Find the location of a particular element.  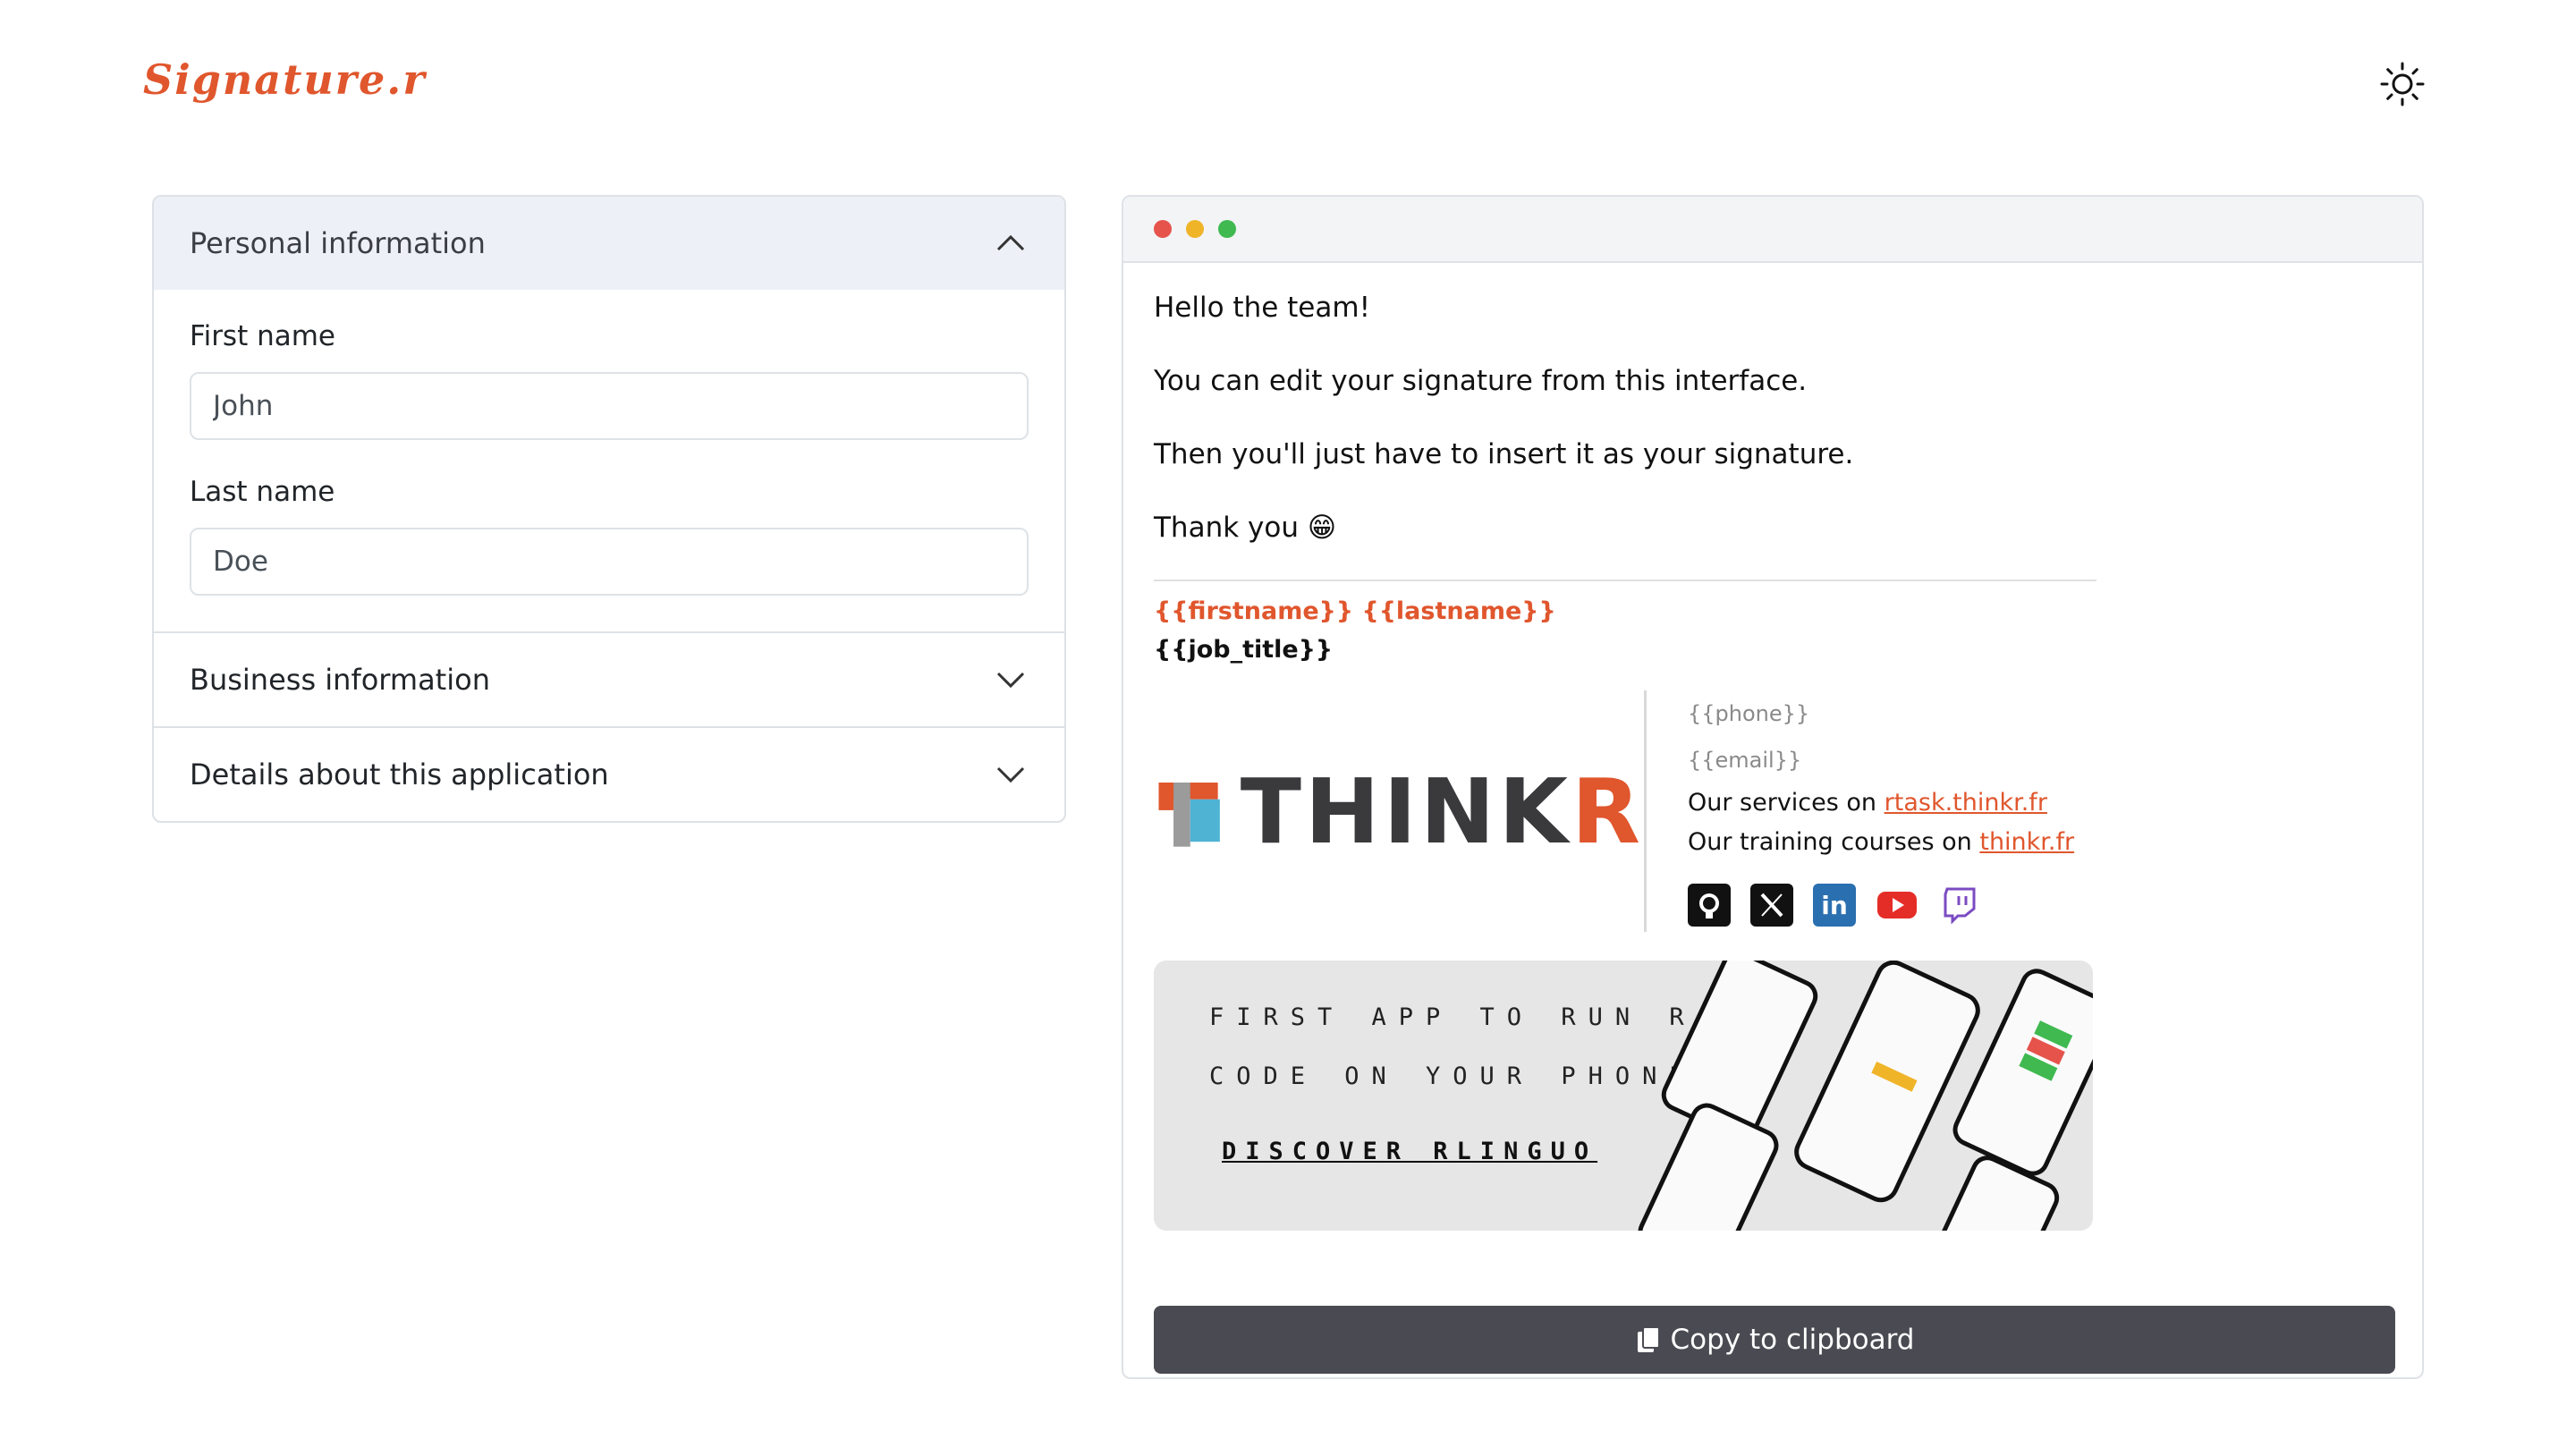

linkedin-icon: in is located at coordinates (1834, 905).